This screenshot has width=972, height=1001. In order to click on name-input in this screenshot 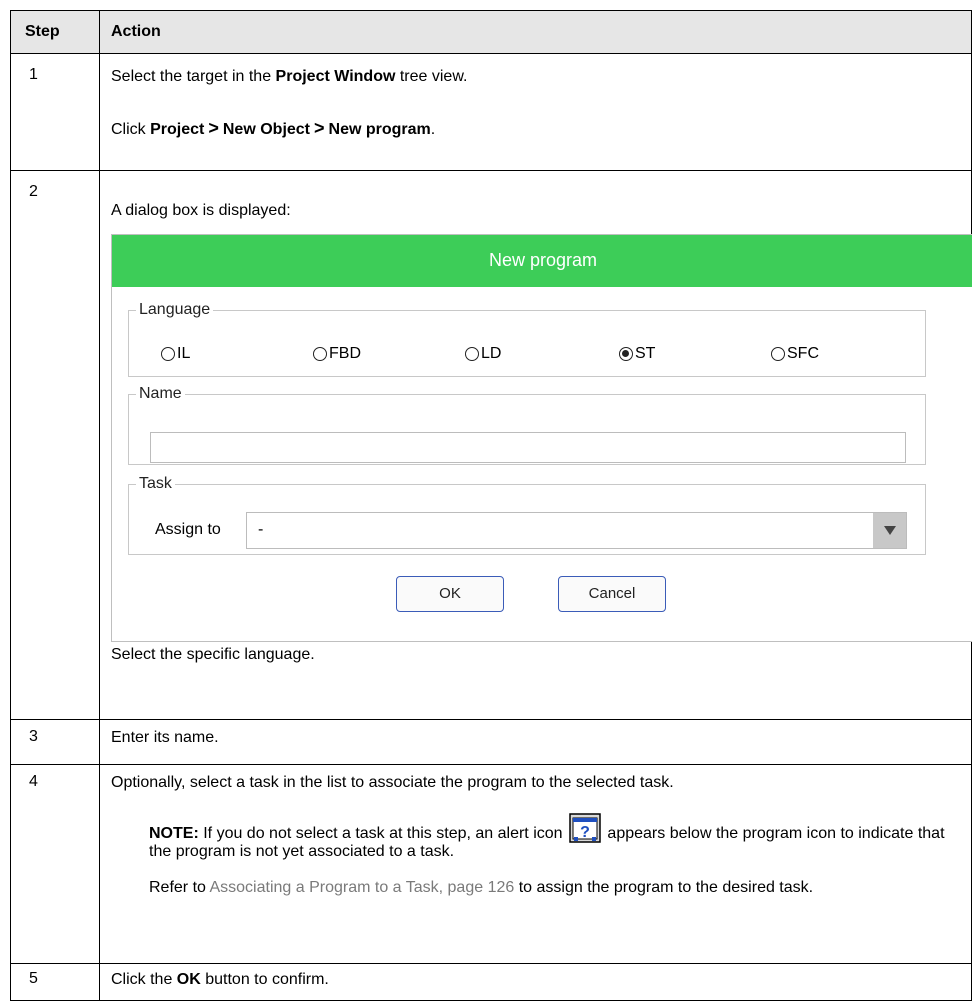, I will do `click(528, 447)`.